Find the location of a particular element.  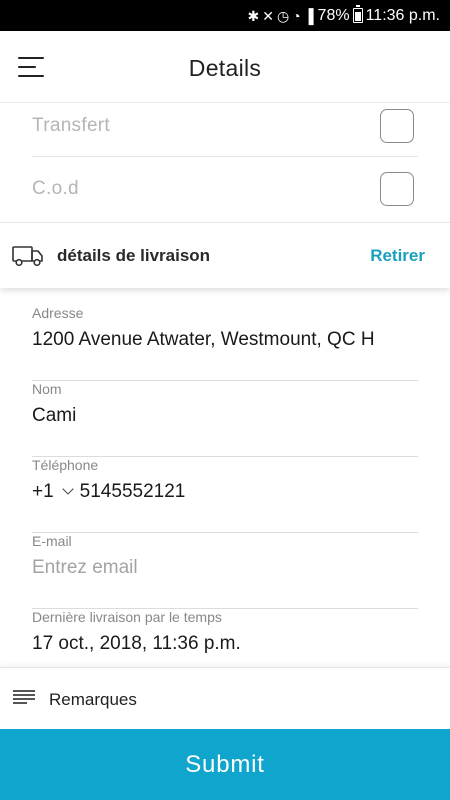

chevron-down-icon is located at coordinates (68, 489).